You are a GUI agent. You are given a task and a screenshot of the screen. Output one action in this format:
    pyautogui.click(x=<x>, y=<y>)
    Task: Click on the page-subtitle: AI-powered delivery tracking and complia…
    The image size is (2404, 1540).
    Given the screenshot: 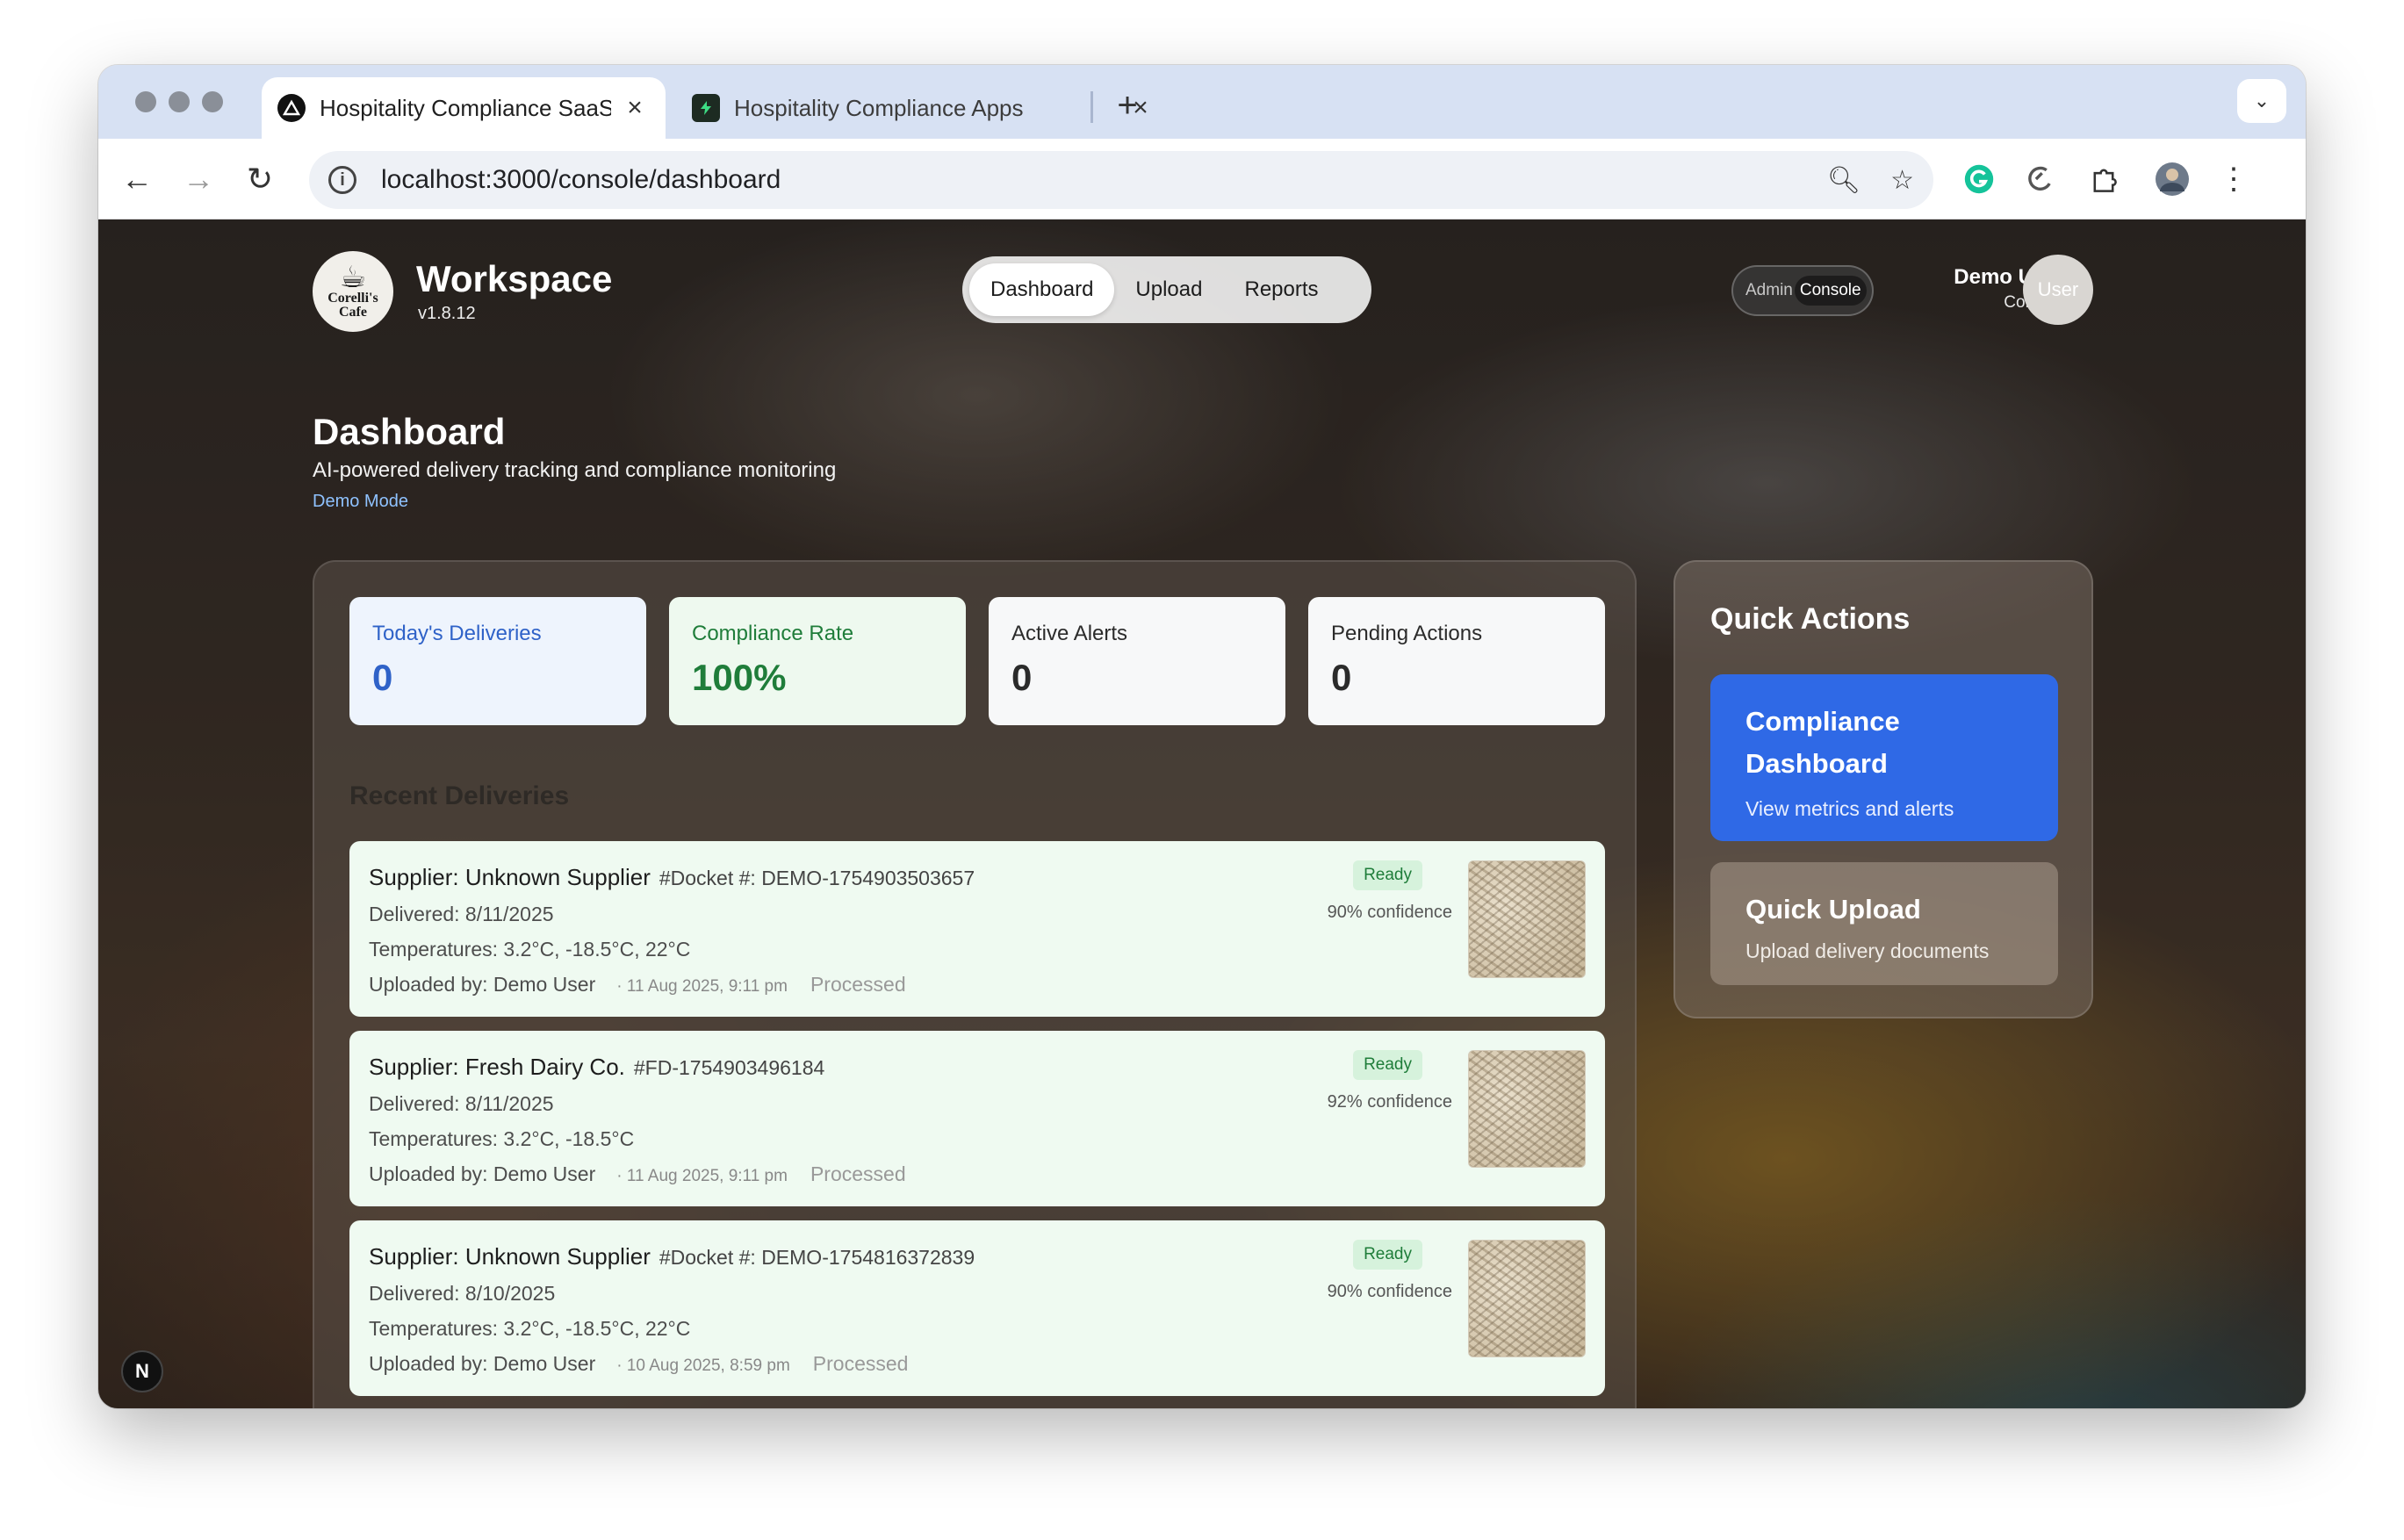 What is the action you would take?
    pyautogui.click(x=575, y=470)
    